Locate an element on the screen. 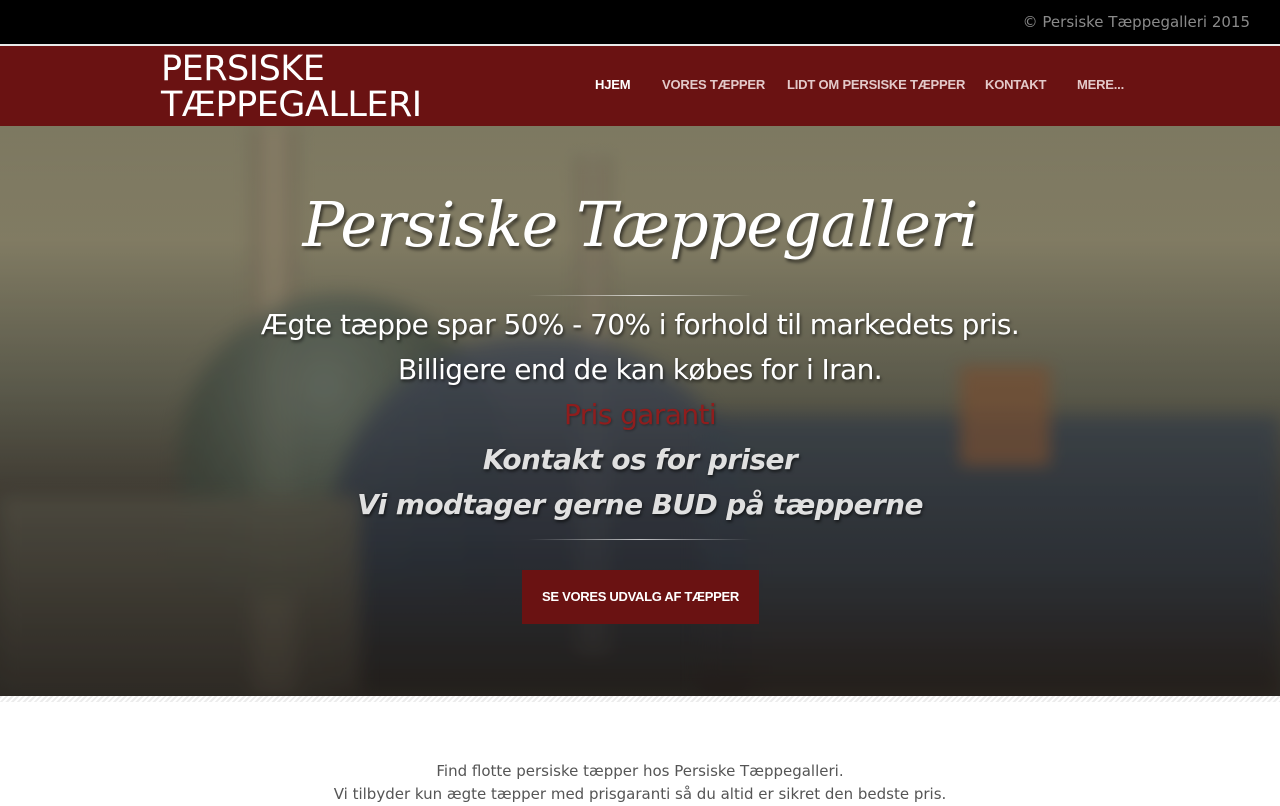 The image size is (1280, 806). hero-title: Persiske Tæppegalleri is located at coordinates (640, 224).